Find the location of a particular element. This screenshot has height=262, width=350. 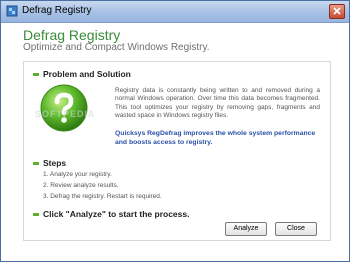

step-item: 1. Analyze your registry. is located at coordinates (77, 174).